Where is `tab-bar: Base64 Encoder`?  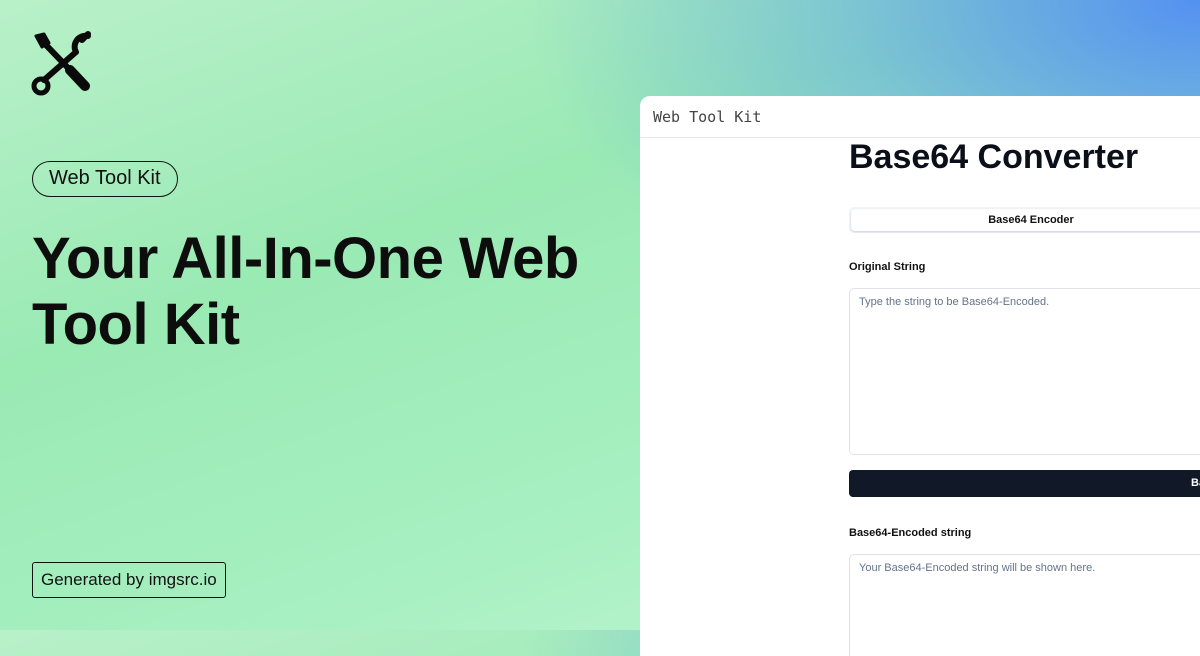 tab-bar: Base64 Encoder is located at coordinates (1024, 220).